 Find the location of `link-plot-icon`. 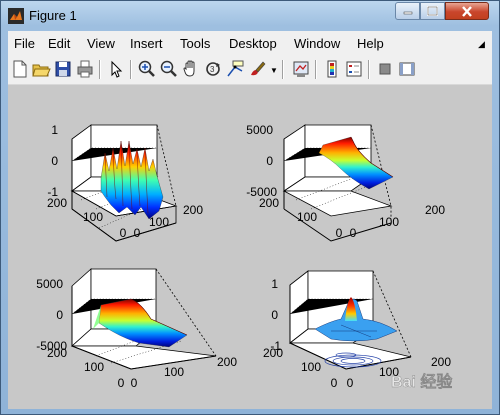

link-plot-icon is located at coordinates (301, 69).